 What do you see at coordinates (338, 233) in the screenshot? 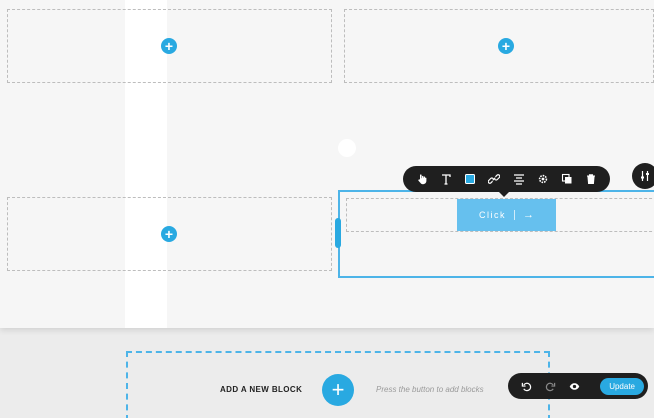
I see `column-resize-handle` at bounding box center [338, 233].